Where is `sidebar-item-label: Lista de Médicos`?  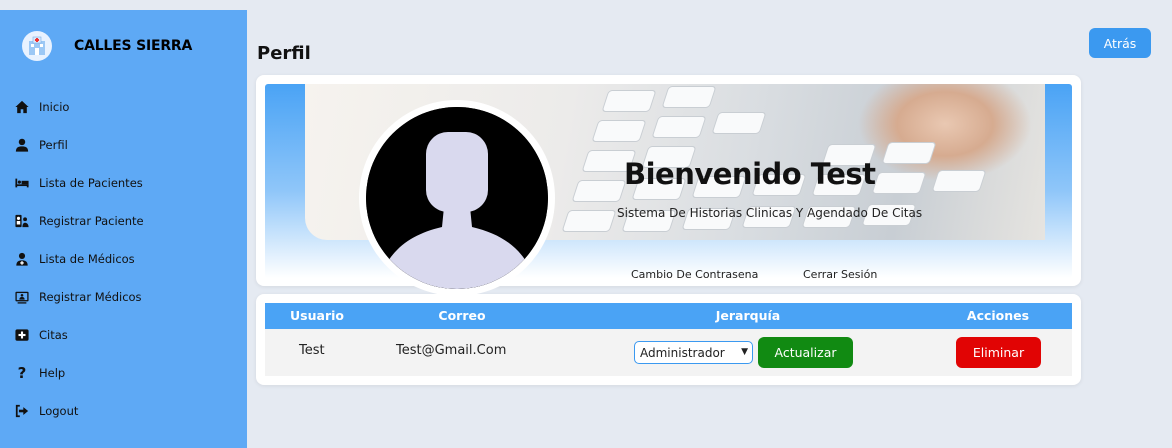 sidebar-item-label: Lista de Médicos is located at coordinates (87, 259).